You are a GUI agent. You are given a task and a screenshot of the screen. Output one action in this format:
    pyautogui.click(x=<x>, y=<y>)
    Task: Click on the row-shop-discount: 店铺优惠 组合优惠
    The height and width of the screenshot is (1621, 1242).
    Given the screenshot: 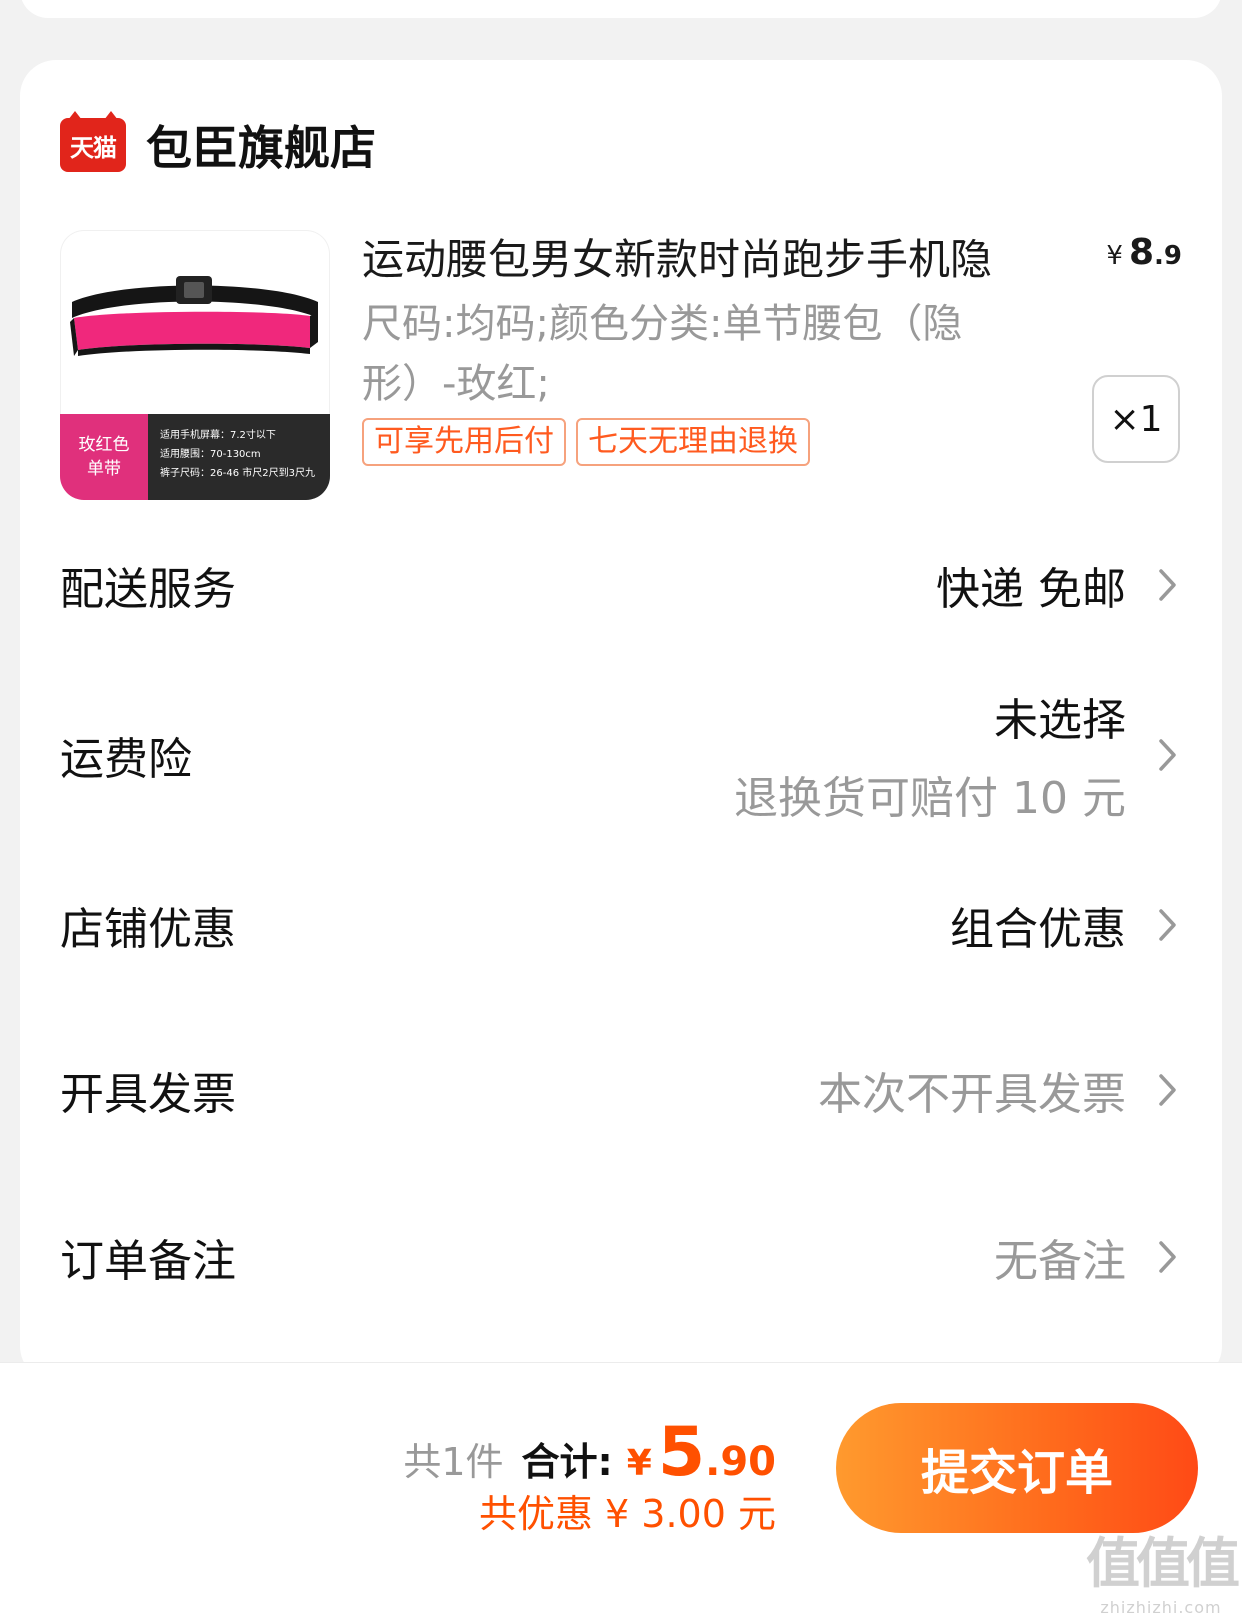 What is the action you would take?
    pyautogui.click(x=621, y=925)
    